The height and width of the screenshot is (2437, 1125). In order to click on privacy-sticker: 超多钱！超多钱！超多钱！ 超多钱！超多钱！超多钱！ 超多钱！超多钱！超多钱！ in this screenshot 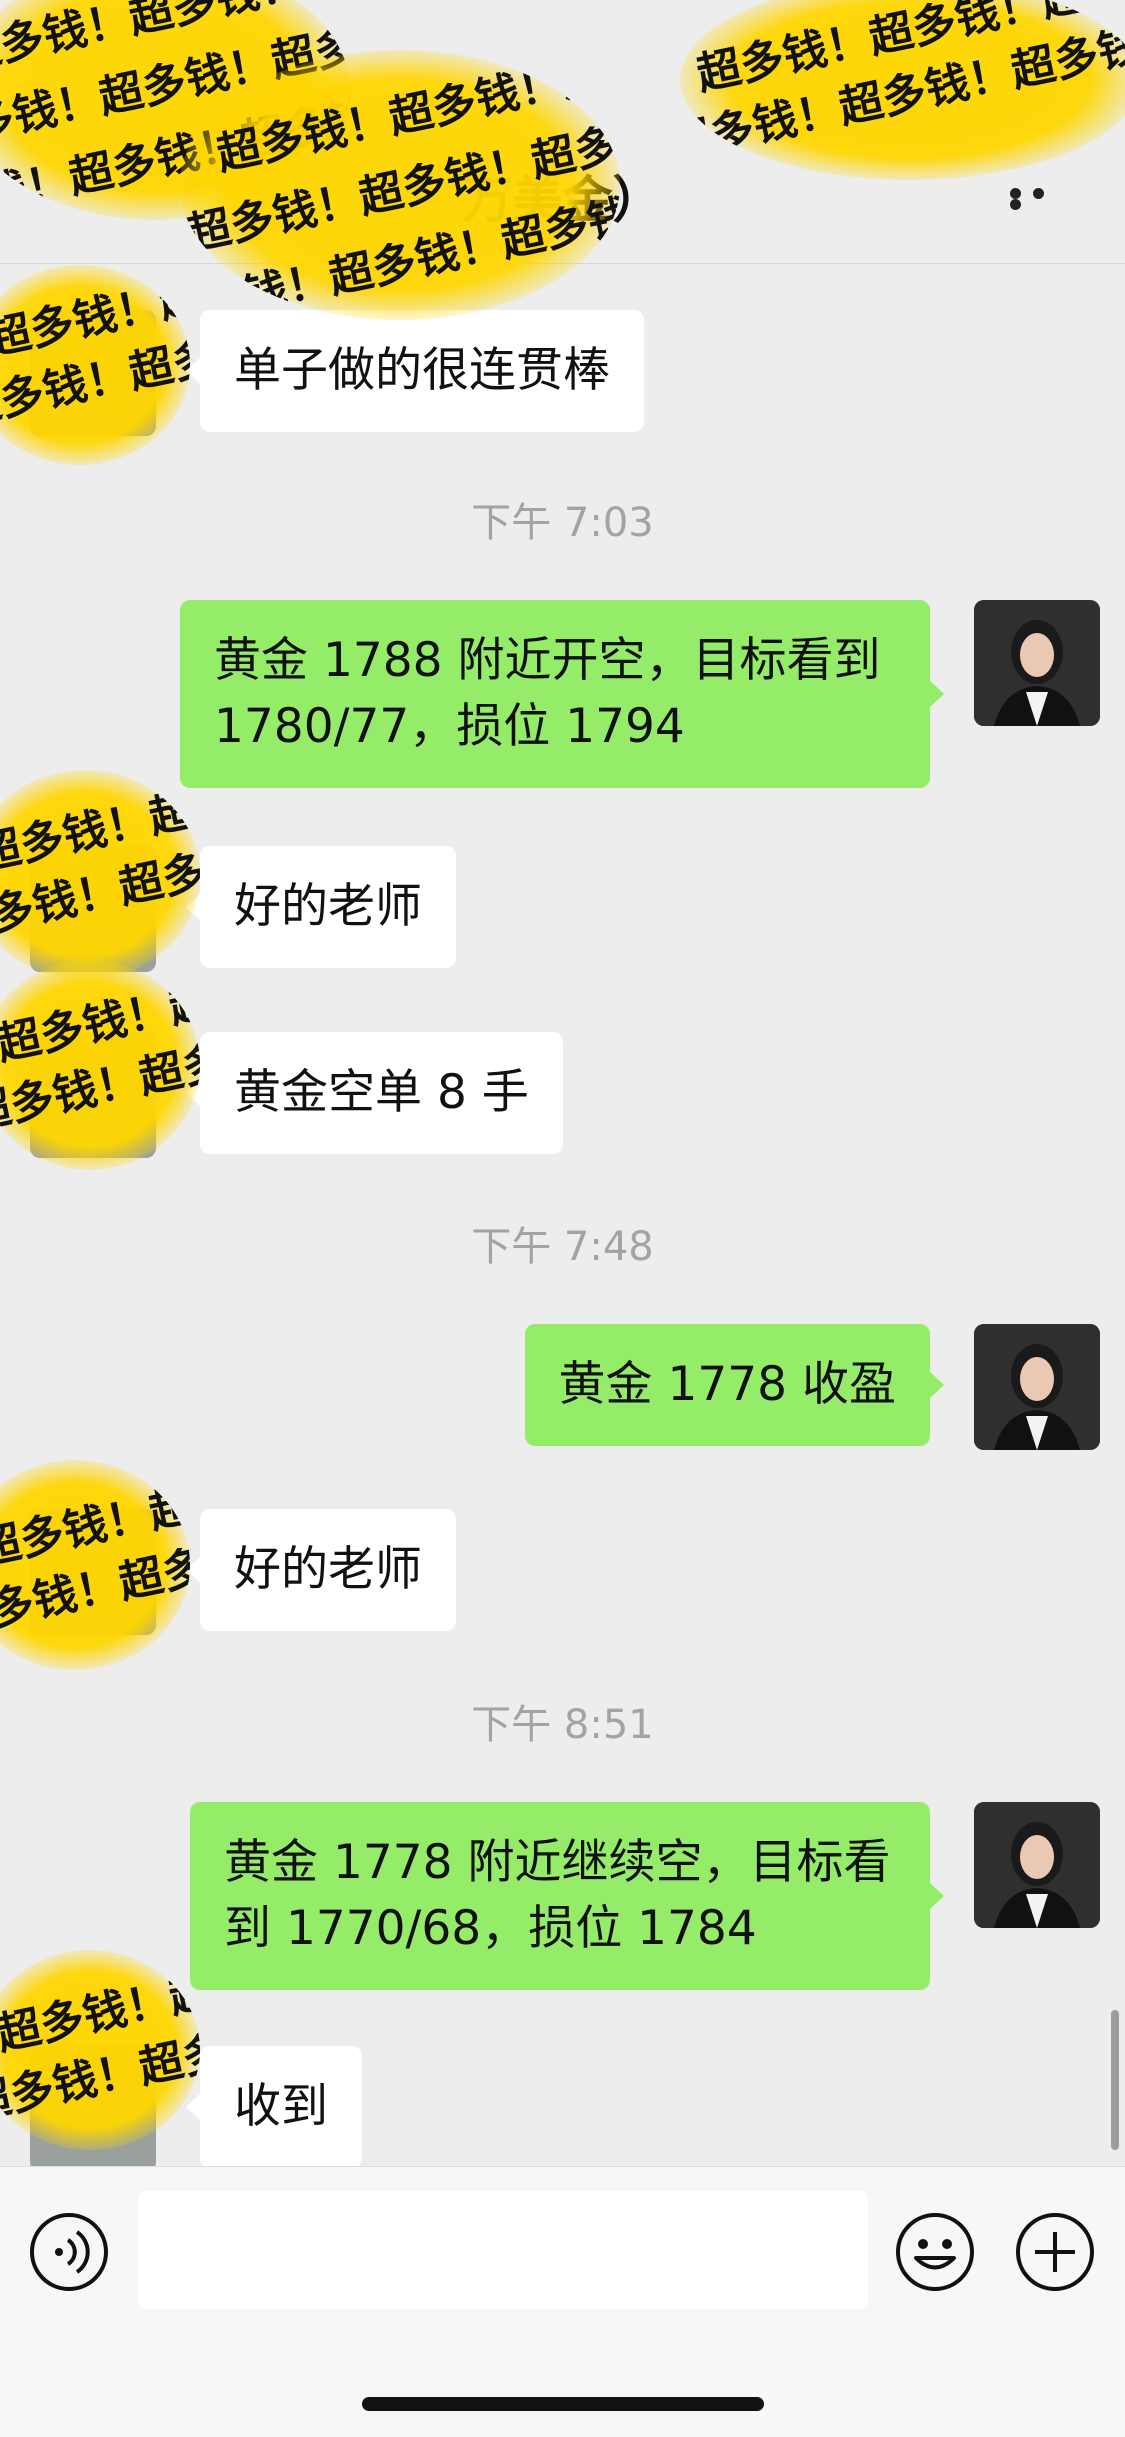, I will do `click(400, 185)`.